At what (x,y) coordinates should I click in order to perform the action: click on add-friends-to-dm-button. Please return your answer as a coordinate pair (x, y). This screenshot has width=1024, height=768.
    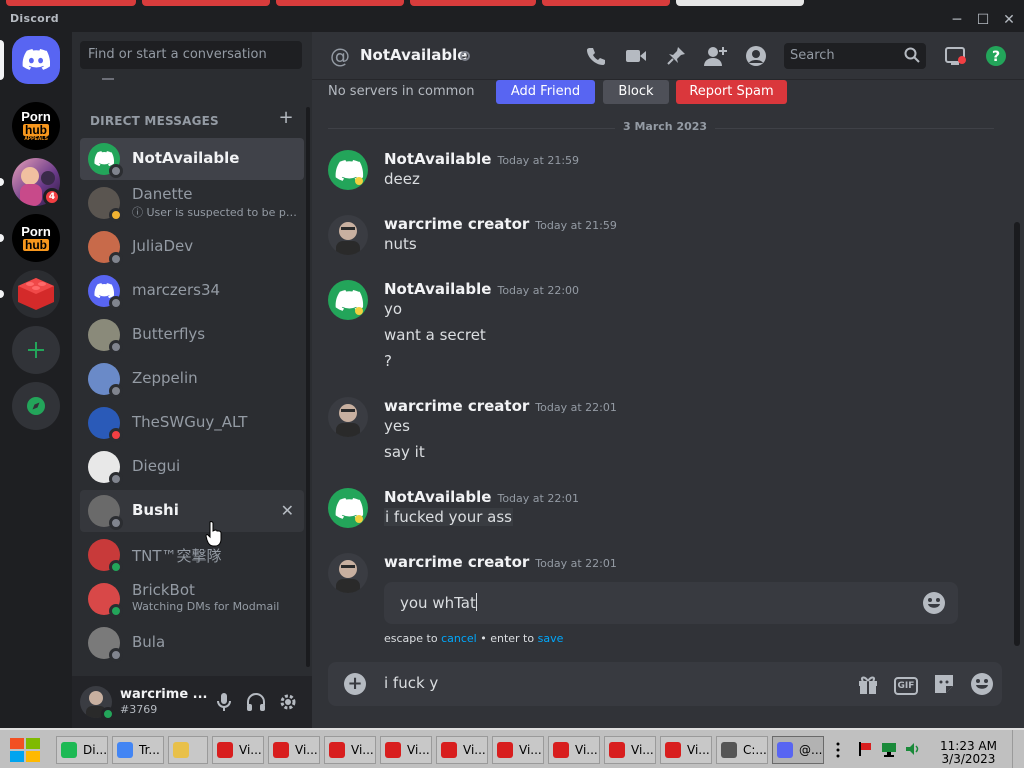
    Looking at the image, I should click on (716, 56).